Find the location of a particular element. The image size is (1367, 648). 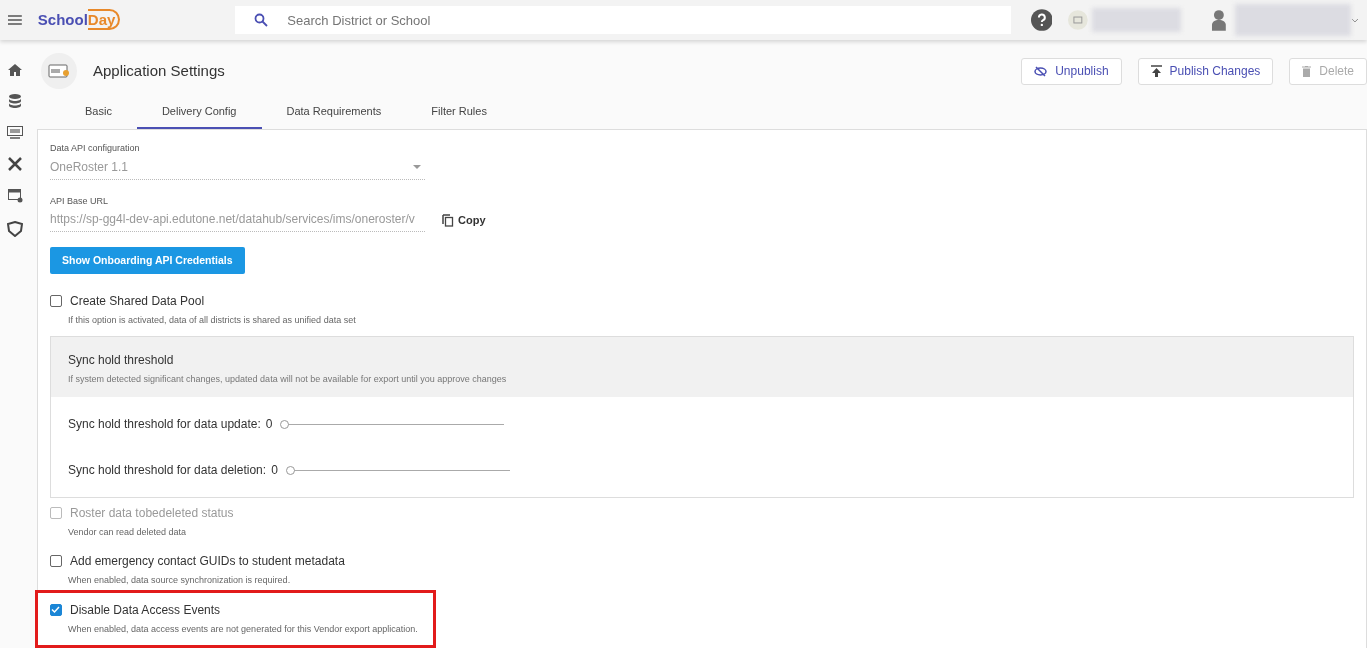

option-label: Create Shared Data Pool is located at coordinates (137, 301).